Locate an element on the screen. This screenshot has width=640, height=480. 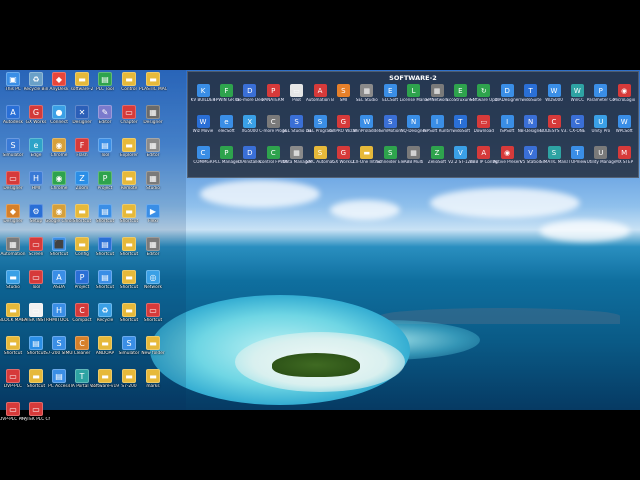
desktop-icon: ▭FATEK INSTRUCTION is located at coordinates (36, 313).